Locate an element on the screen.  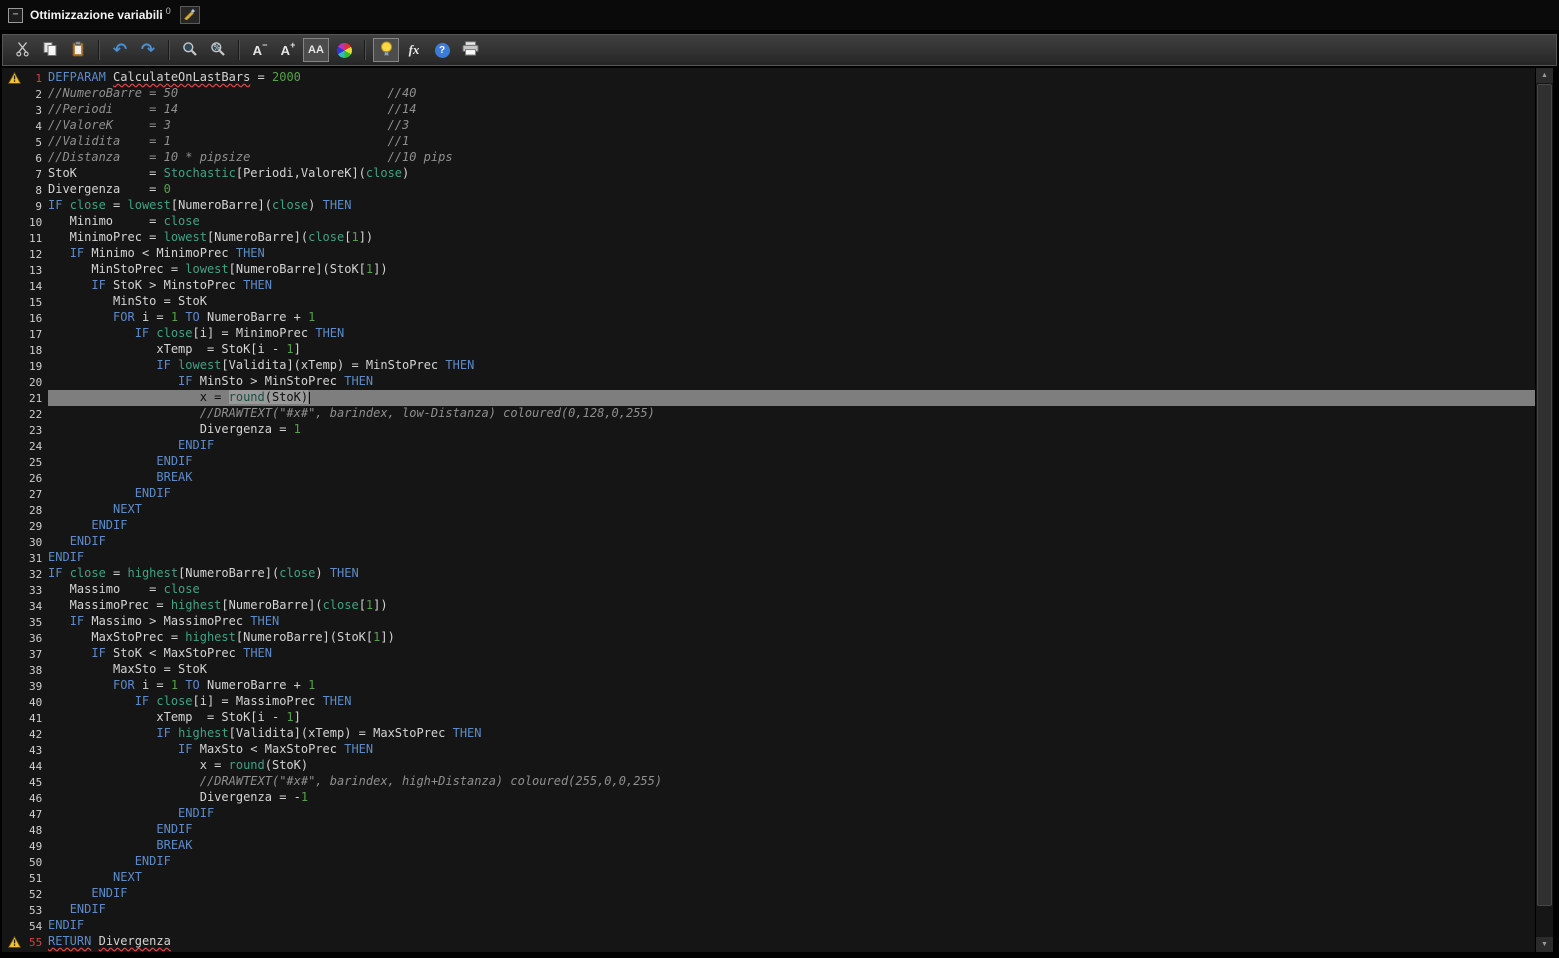
redo-button: ↷ is located at coordinates (148, 50).